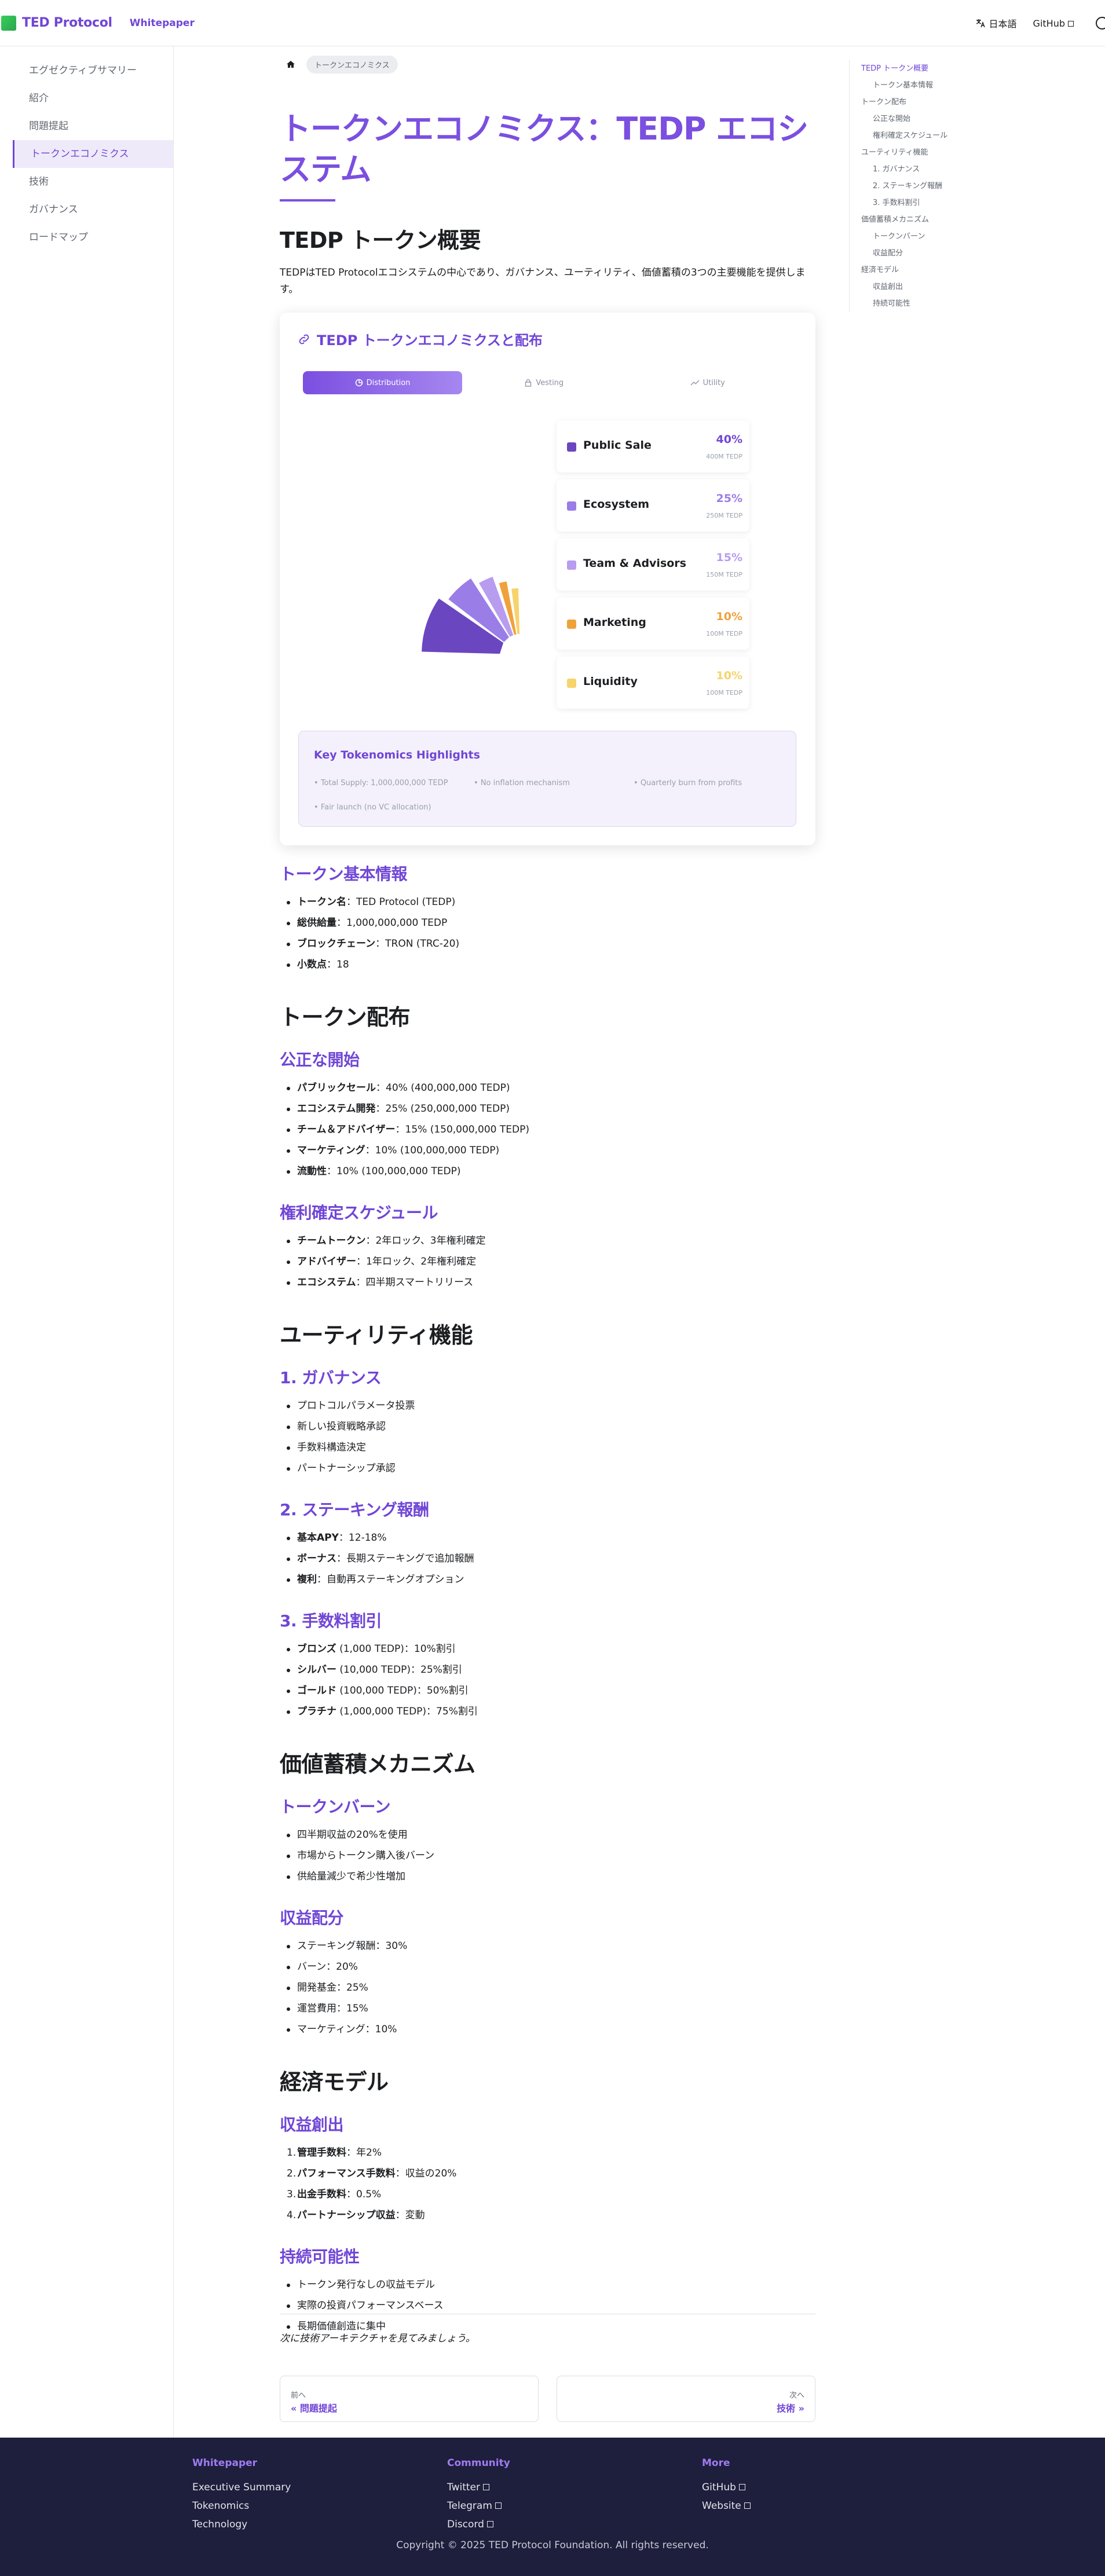 The width and height of the screenshot is (1105, 2576). What do you see at coordinates (241, 2488) in the screenshot?
I see `footer-link: Executive Summary` at bounding box center [241, 2488].